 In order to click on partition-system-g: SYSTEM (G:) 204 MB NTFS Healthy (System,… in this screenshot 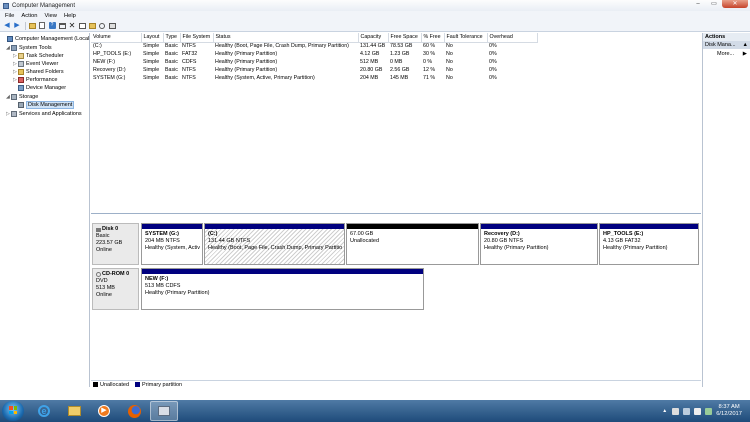, I will do `click(172, 244)`.